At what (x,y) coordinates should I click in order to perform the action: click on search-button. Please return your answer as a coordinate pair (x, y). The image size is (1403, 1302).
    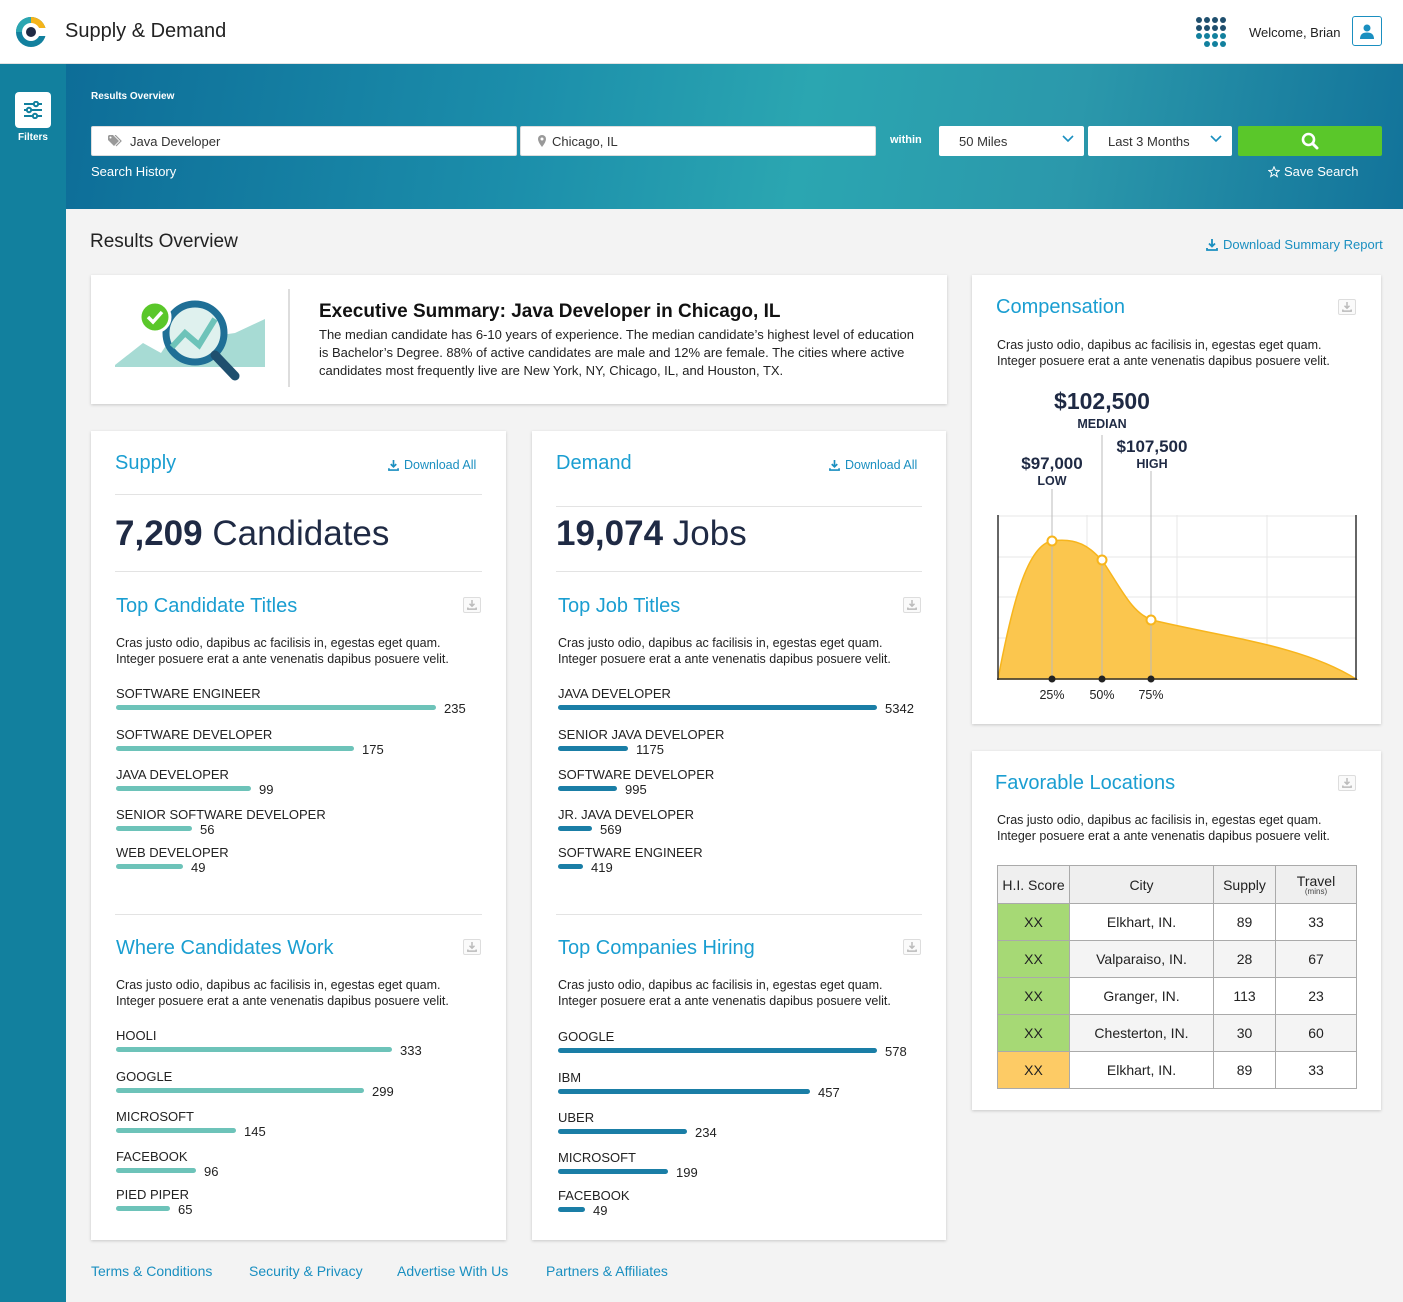
    Looking at the image, I should click on (1310, 141).